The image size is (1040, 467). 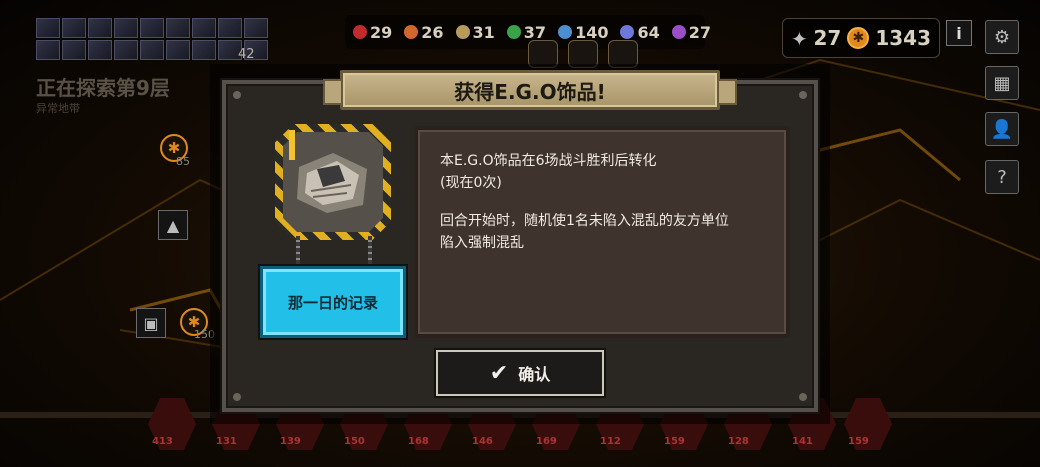 I want to click on unit-slot: 159, so click(x=868, y=426).